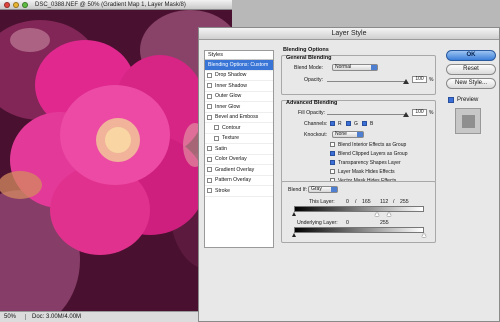 This screenshot has height=322, width=500. I want to click on styles-list-item-label: Drop Shadow, so click(231, 75).